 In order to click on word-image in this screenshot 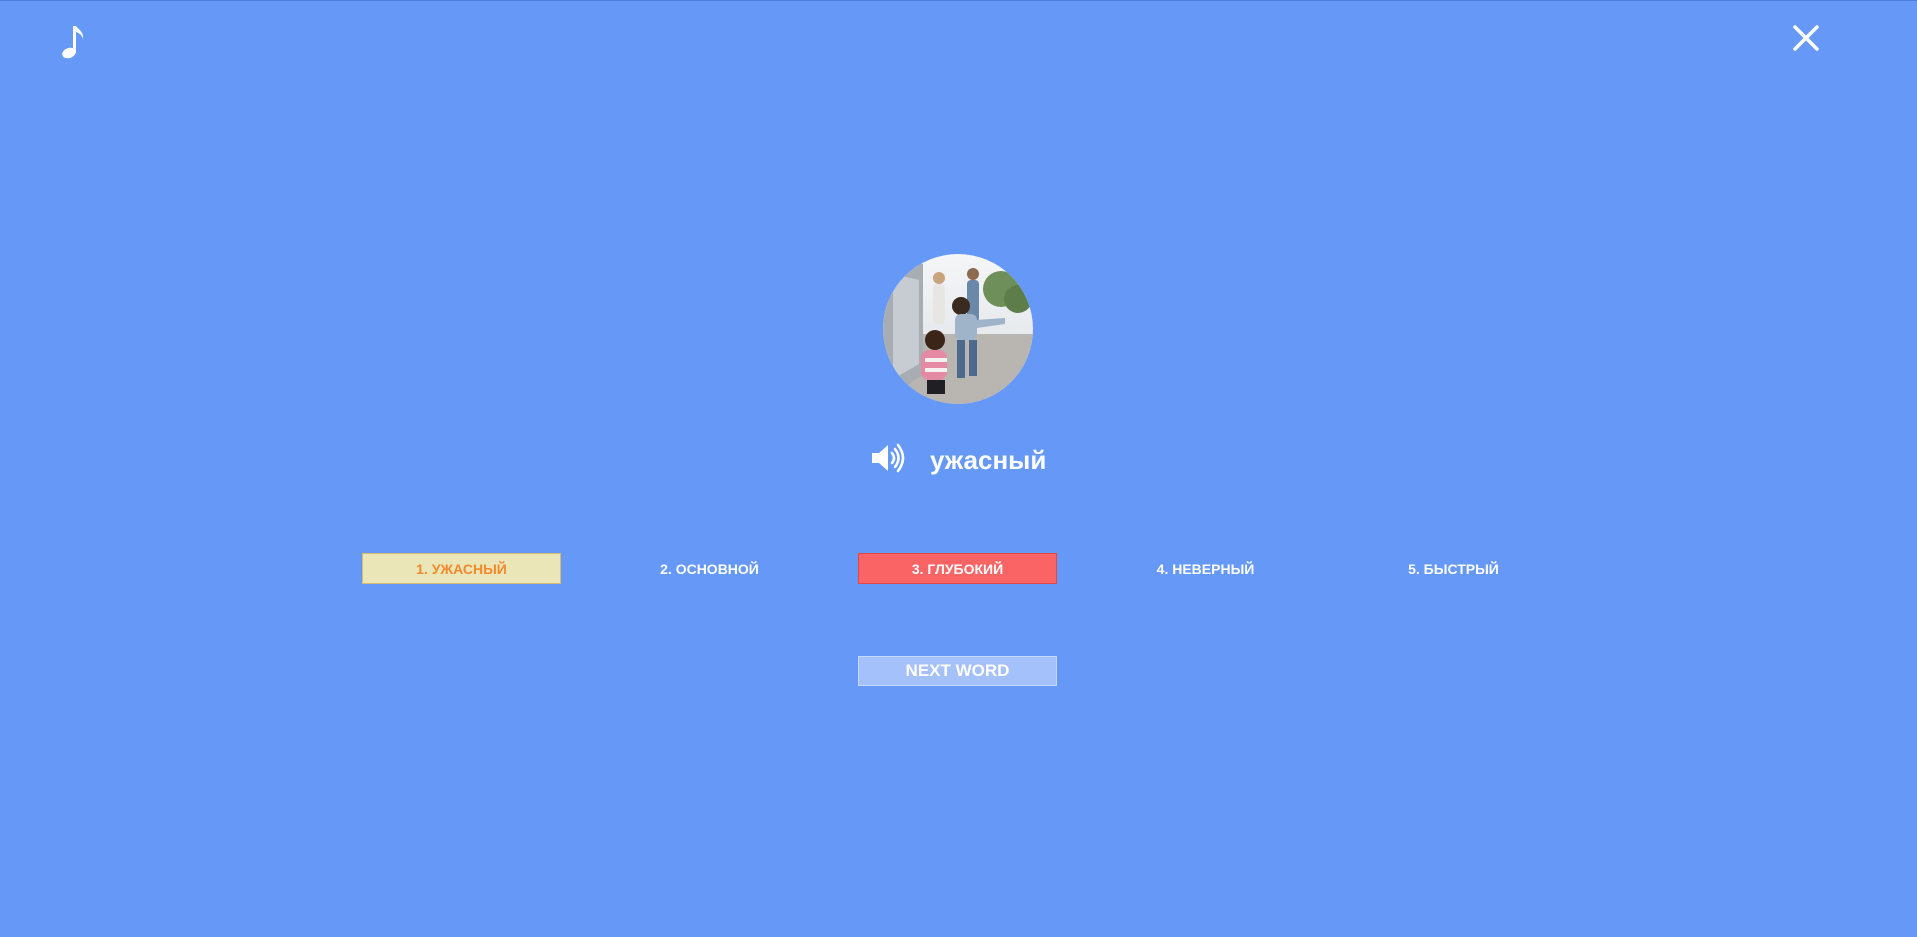, I will do `click(958, 329)`.